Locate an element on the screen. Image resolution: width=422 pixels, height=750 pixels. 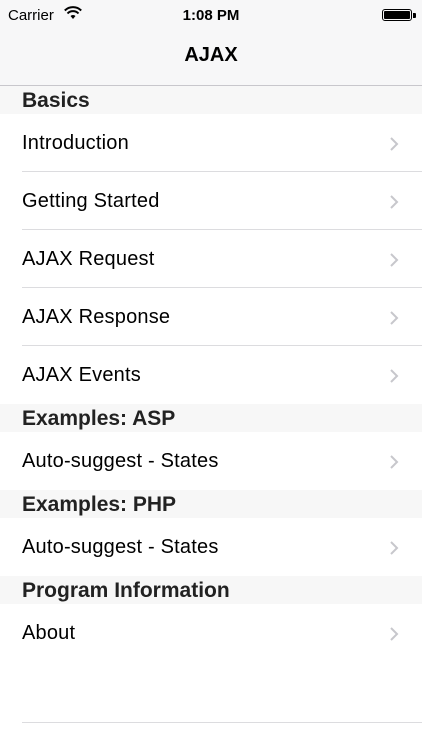
row-label: AJAX Response is located at coordinates (96, 317).